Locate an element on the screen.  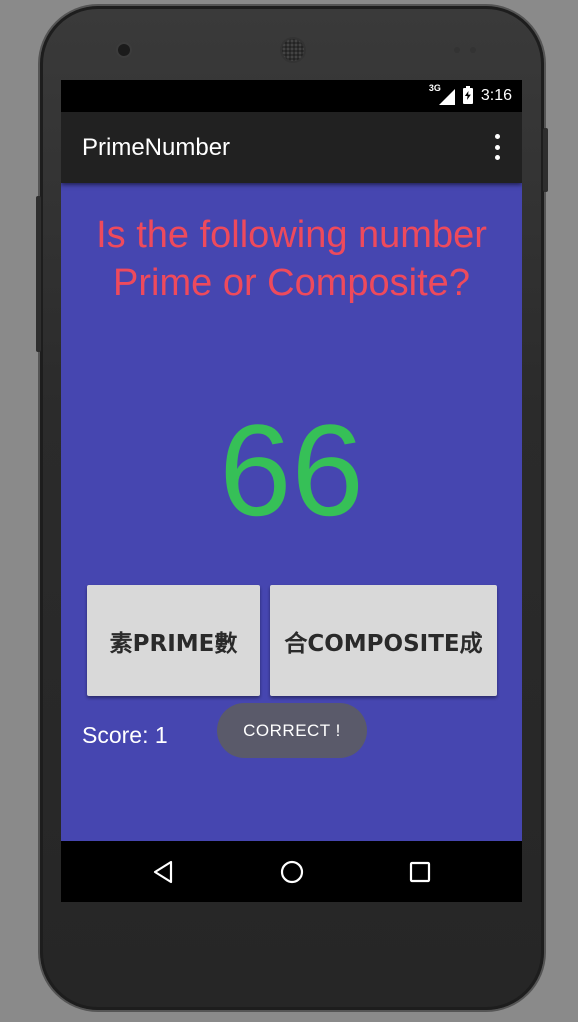
home-icon is located at coordinates (292, 872).